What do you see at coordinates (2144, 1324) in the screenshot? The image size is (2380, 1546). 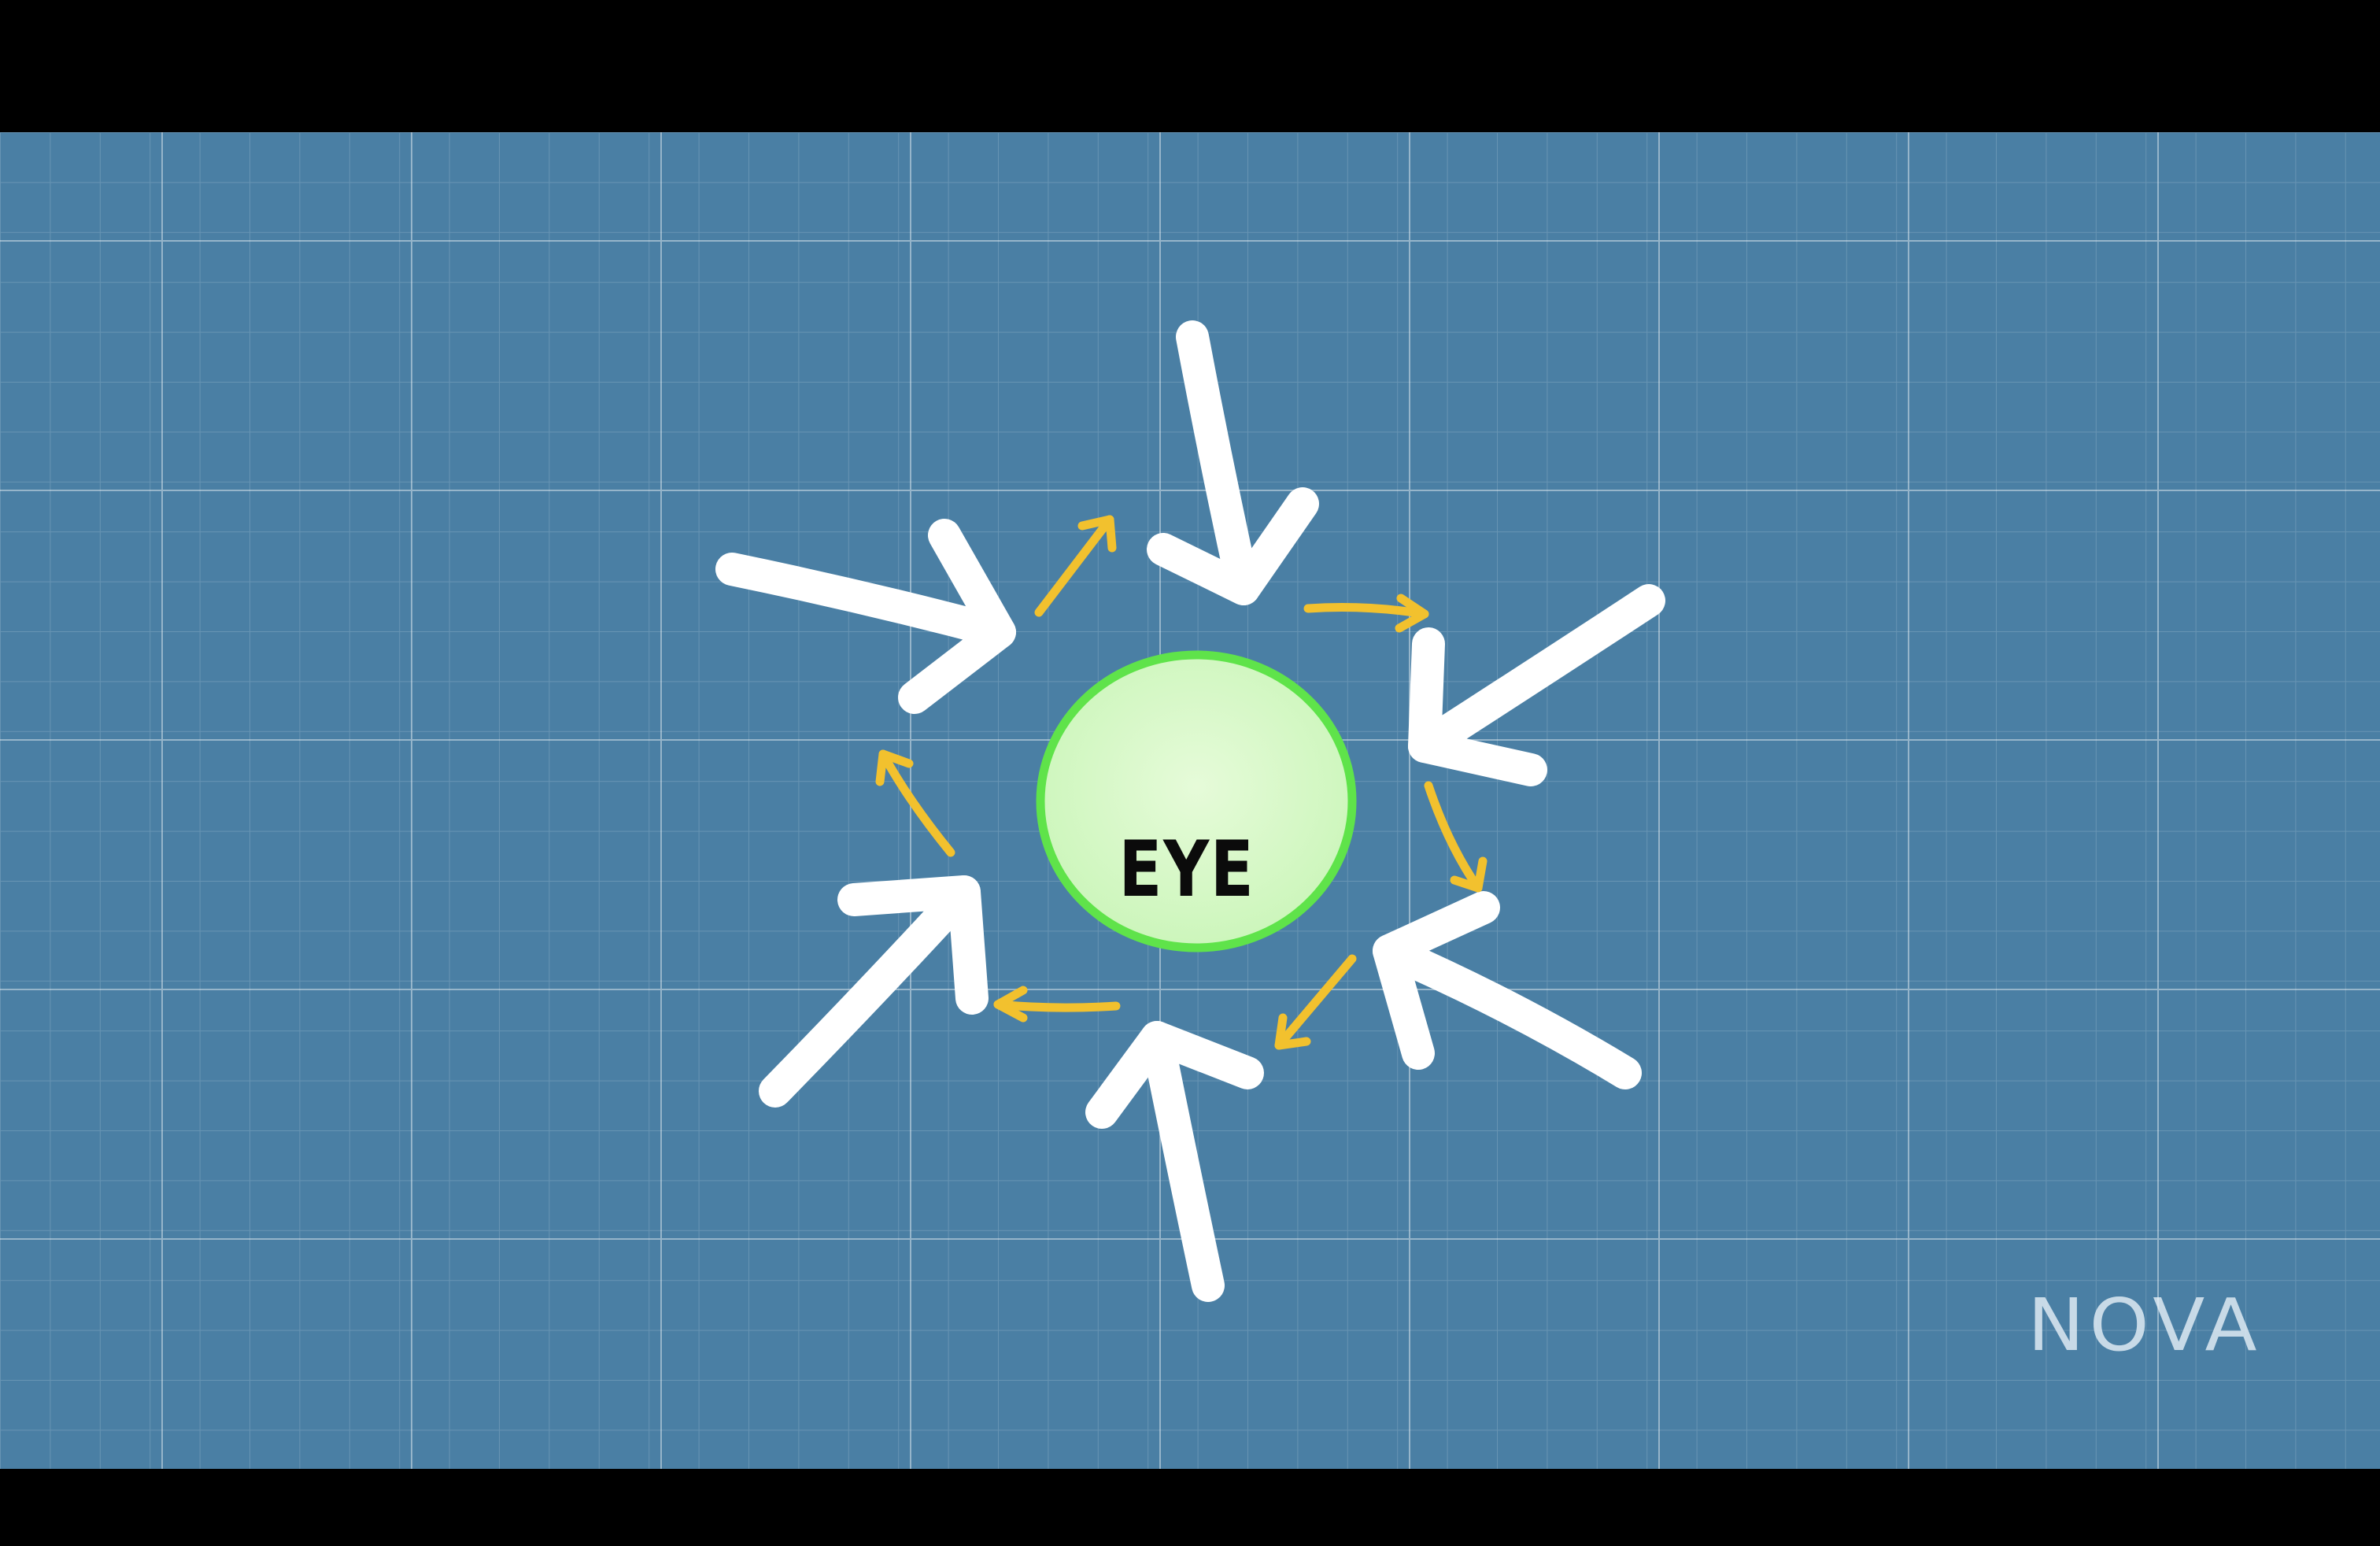 I see `nova-logo: NOVA` at bounding box center [2144, 1324].